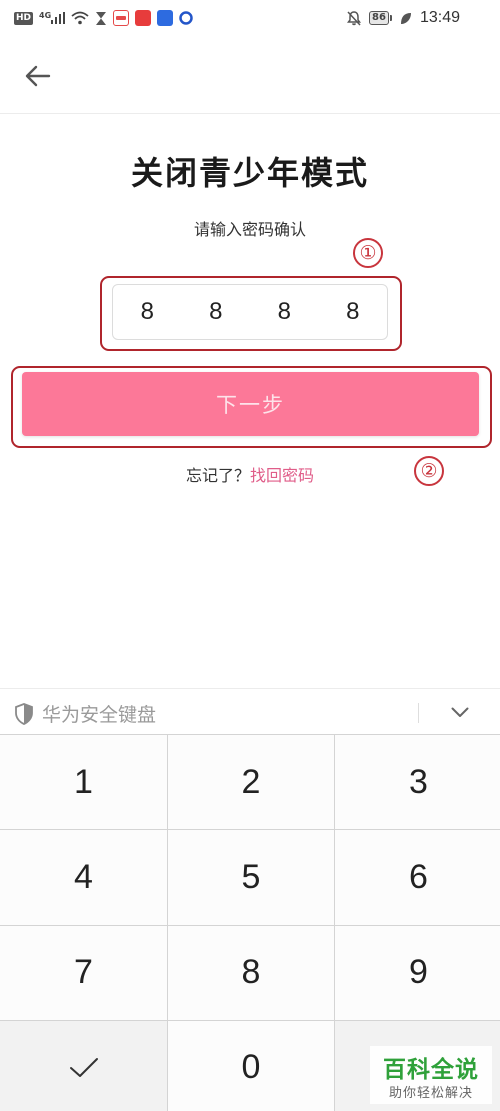 The height and width of the screenshot is (1111, 500). What do you see at coordinates (217, 475) in the screenshot?
I see `forgot-text: 忘记了？` at bounding box center [217, 475].